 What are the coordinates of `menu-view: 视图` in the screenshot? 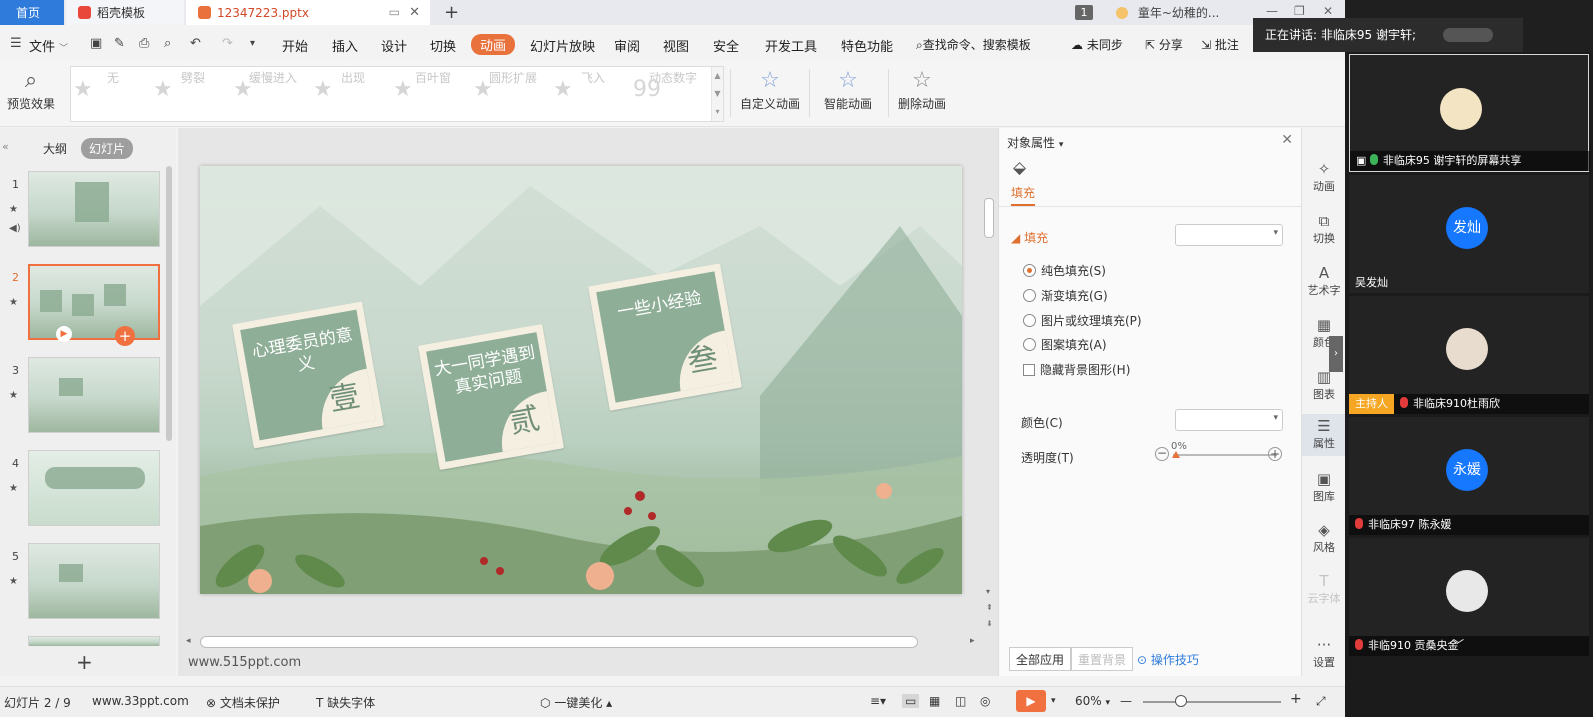 It's located at (676, 45).